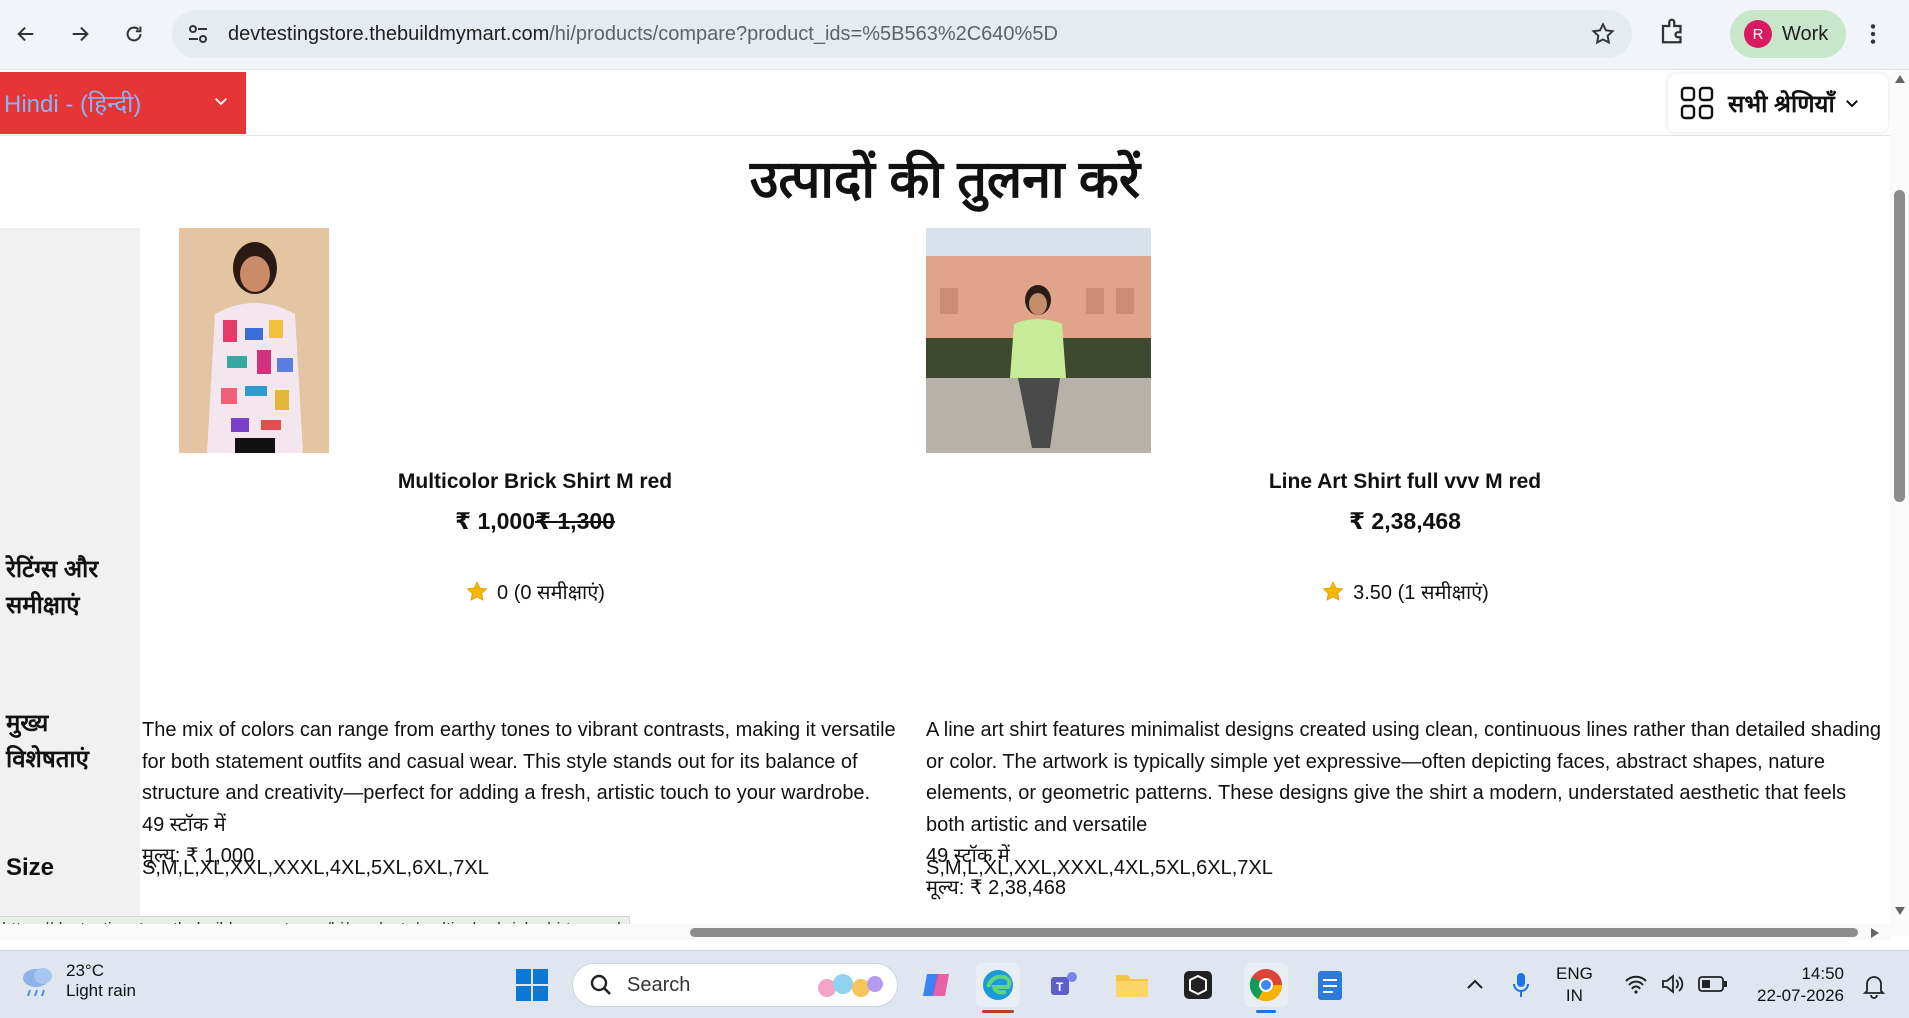  What do you see at coordinates (1875, 933) in the screenshot?
I see `scroll-right-icon` at bounding box center [1875, 933].